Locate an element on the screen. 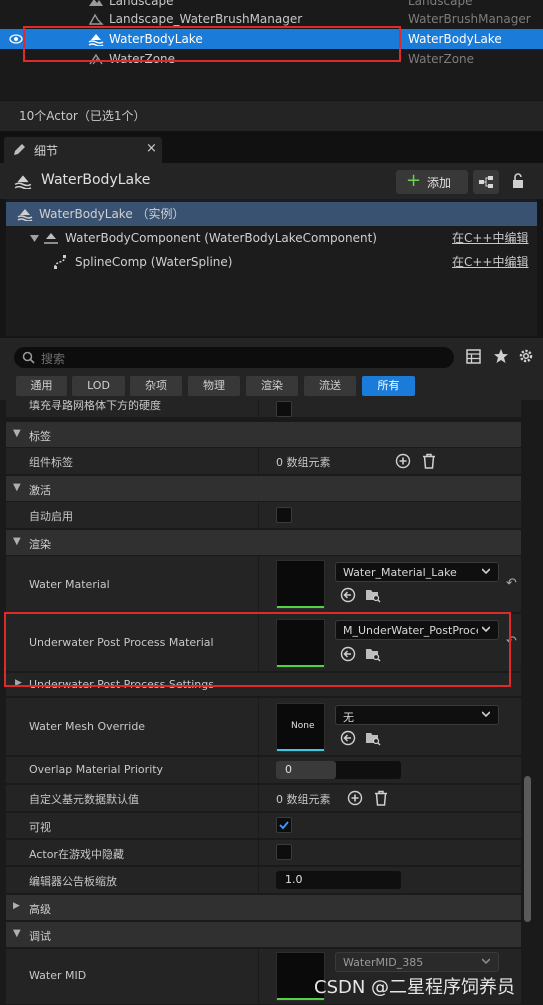 This screenshot has height=1005, width=543. chevron-down-icon is located at coordinates (34, 238).